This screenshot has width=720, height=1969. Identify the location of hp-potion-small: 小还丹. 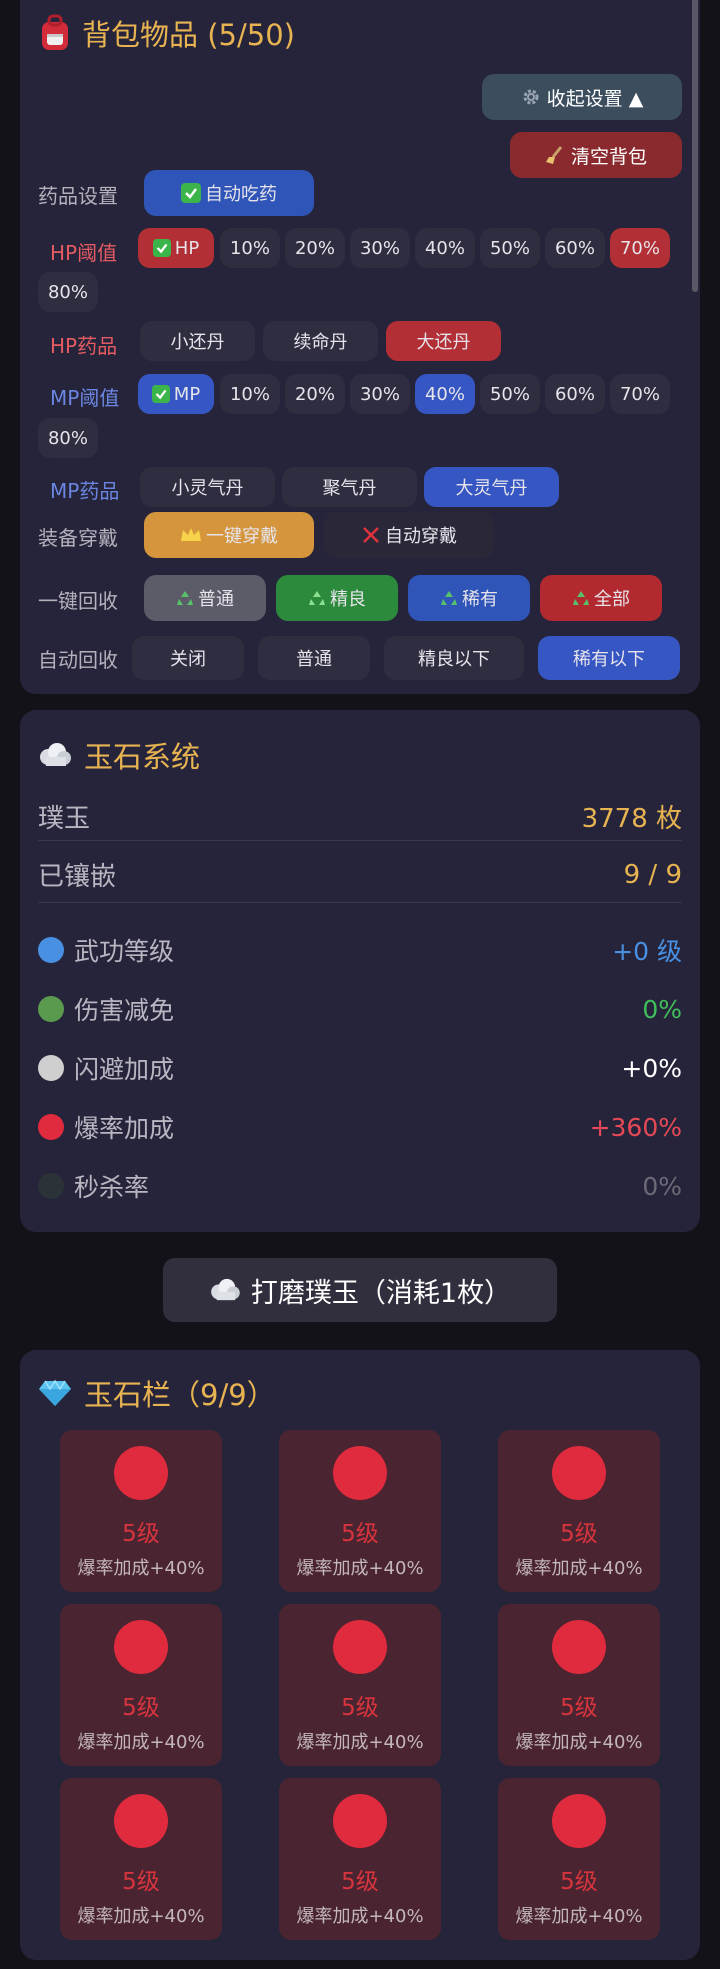
(197, 341).